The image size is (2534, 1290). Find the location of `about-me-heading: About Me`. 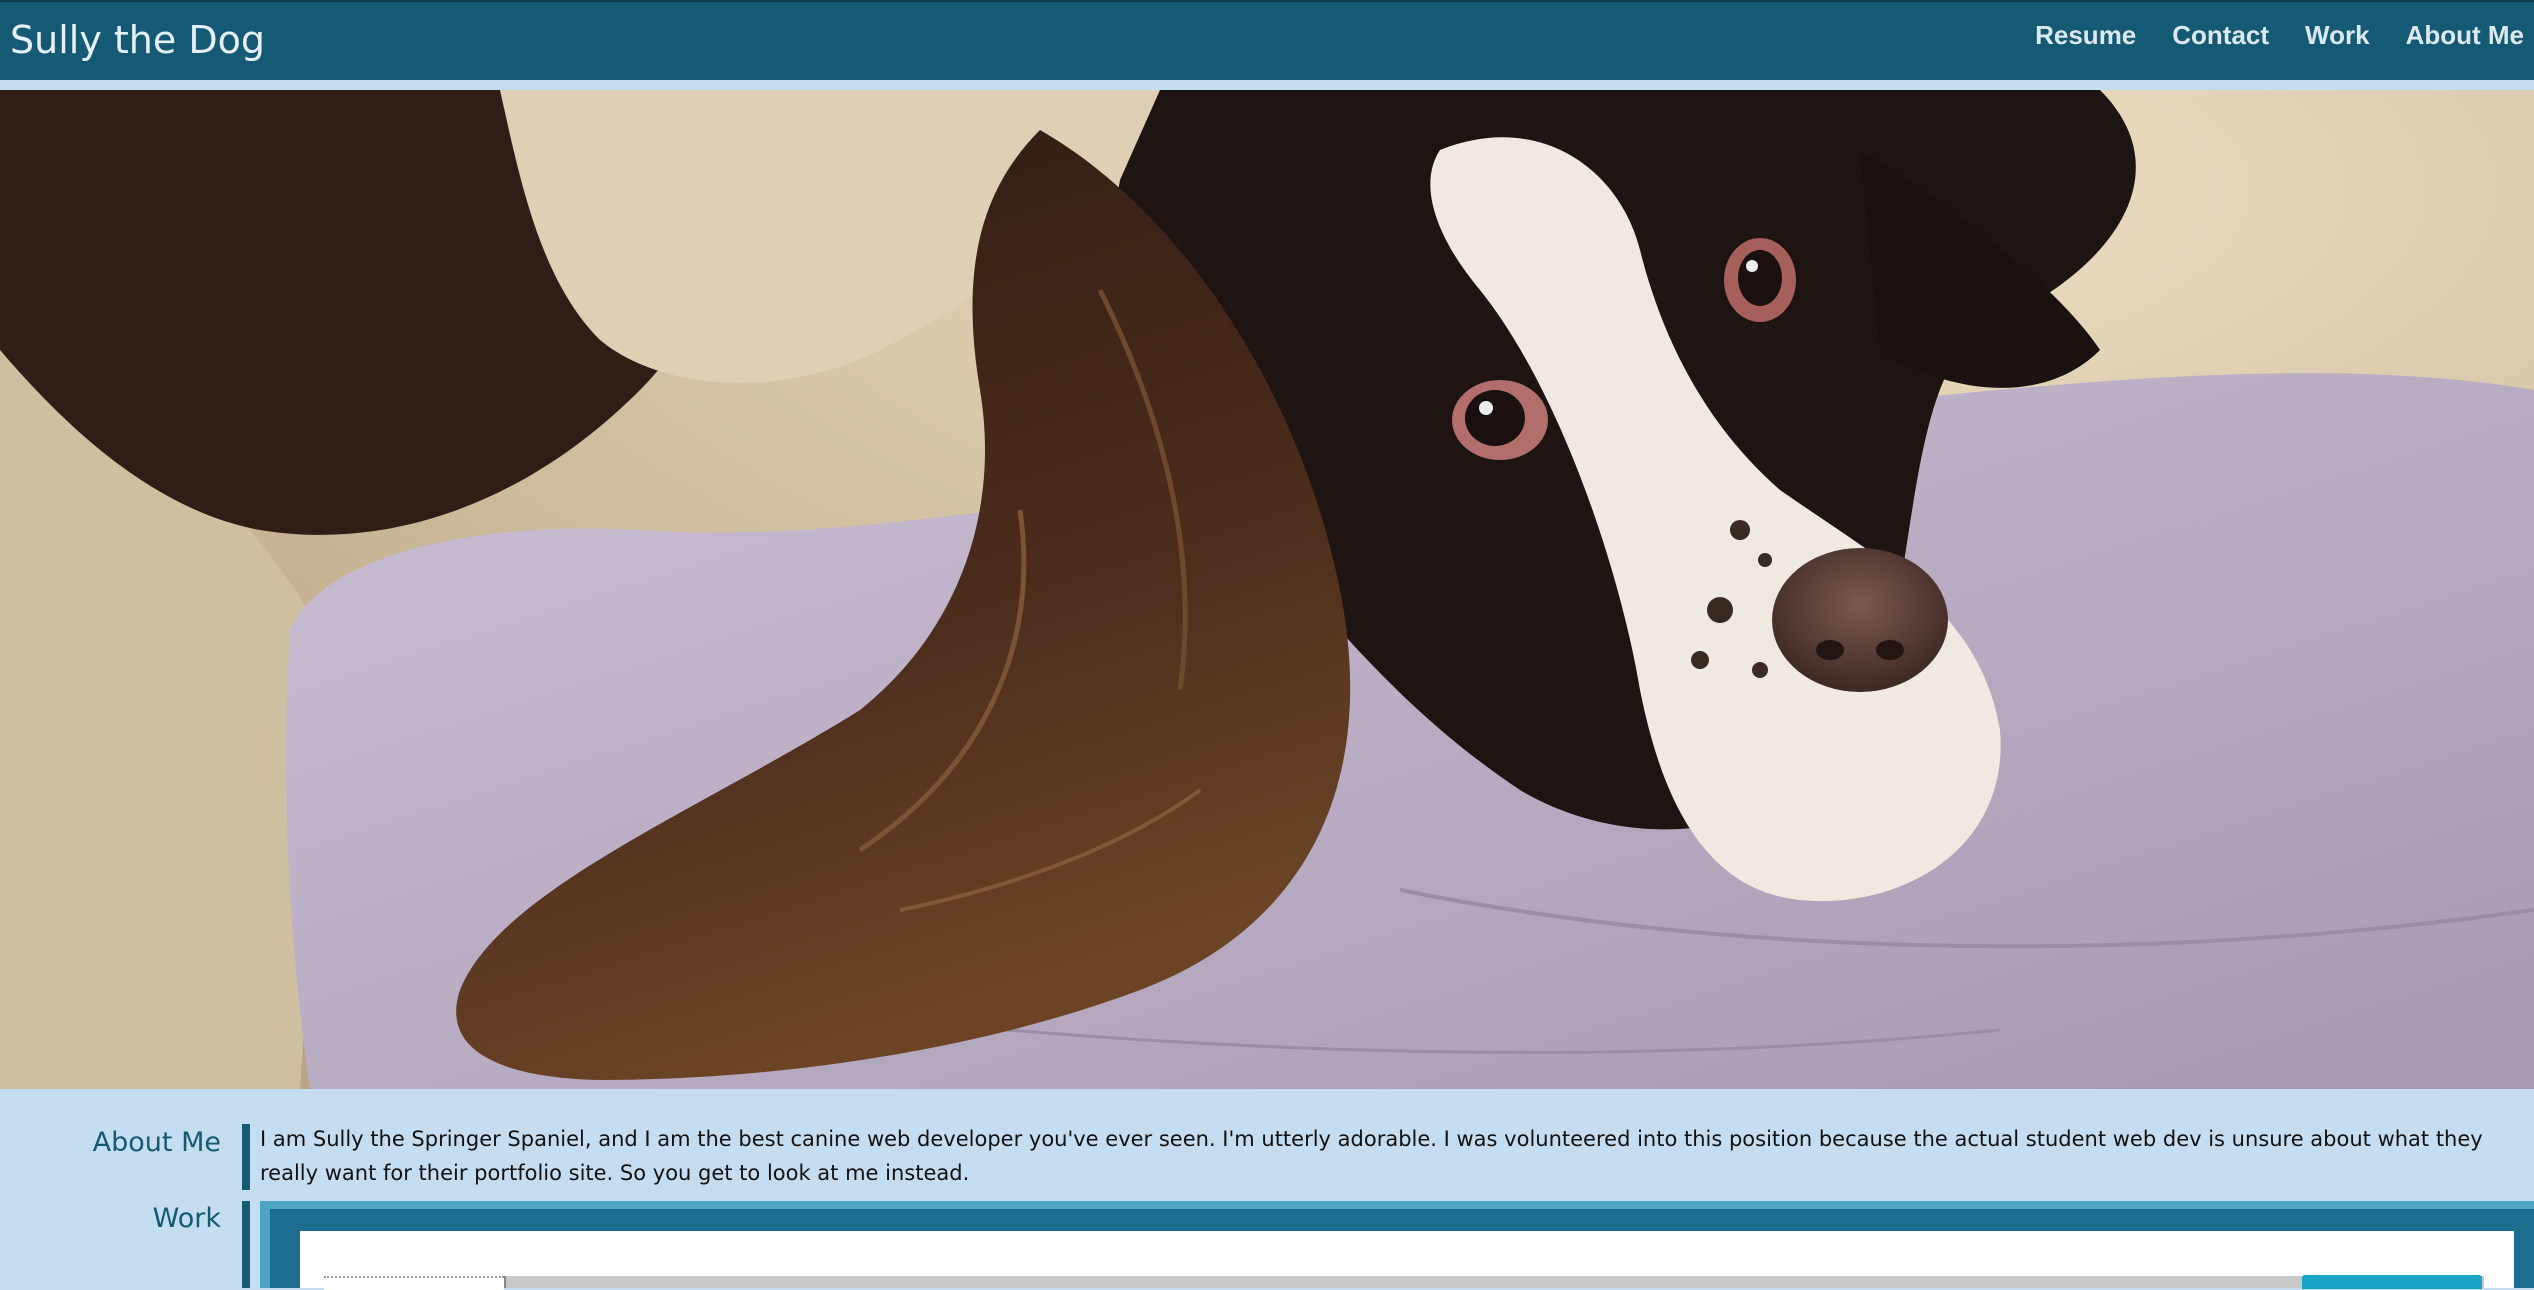

about-me-heading: About Me is located at coordinates (156, 1142).